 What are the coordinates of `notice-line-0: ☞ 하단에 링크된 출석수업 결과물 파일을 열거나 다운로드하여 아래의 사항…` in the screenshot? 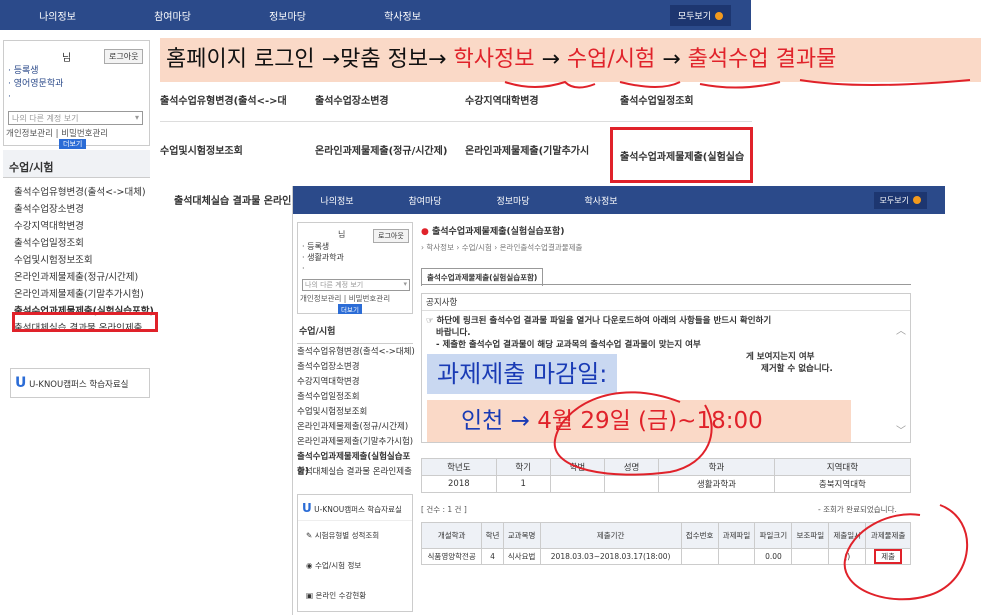 It's located at (599, 321).